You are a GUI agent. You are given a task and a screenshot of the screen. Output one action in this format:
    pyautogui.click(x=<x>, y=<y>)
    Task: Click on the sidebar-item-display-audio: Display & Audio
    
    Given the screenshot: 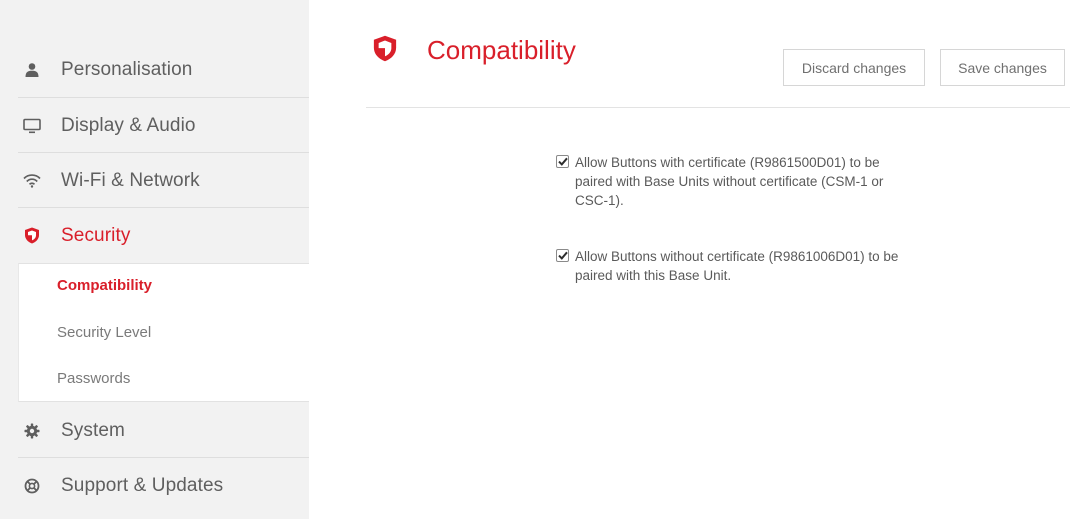 What is the action you would take?
    pyautogui.click(x=154, y=125)
    